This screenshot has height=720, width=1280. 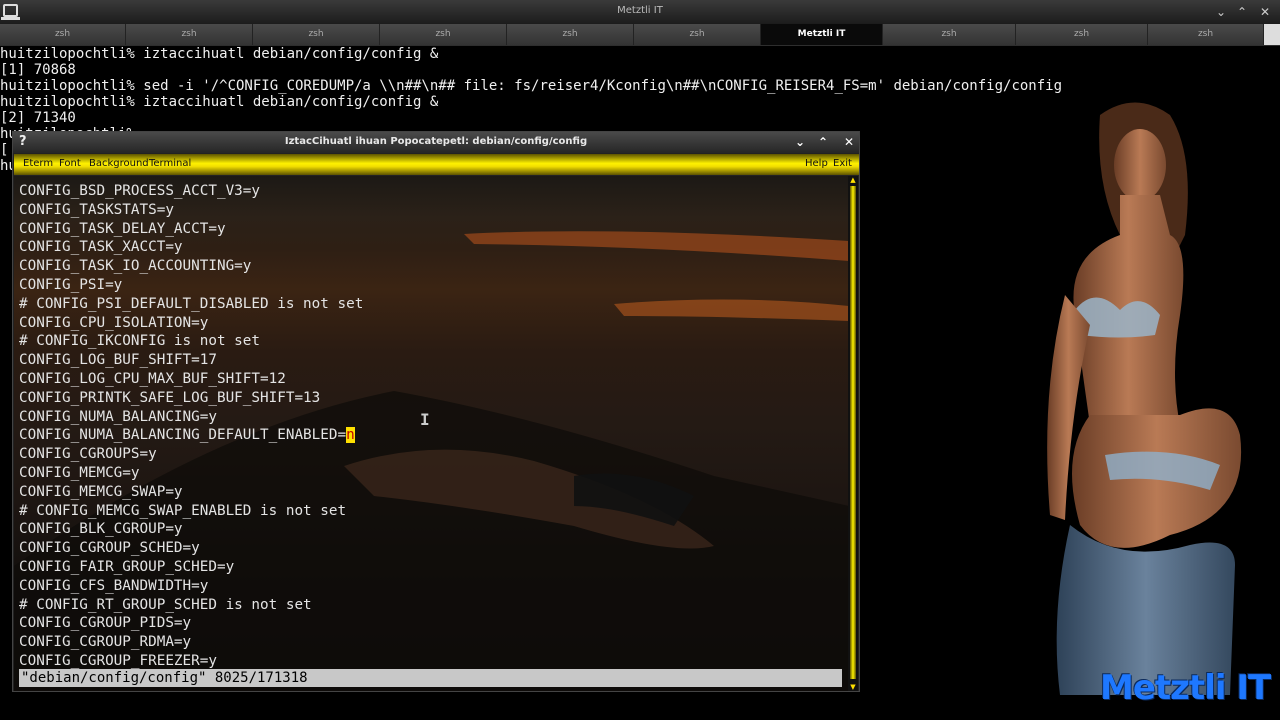 What do you see at coordinates (170, 163) in the screenshot?
I see `menu-terminal: Terminal` at bounding box center [170, 163].